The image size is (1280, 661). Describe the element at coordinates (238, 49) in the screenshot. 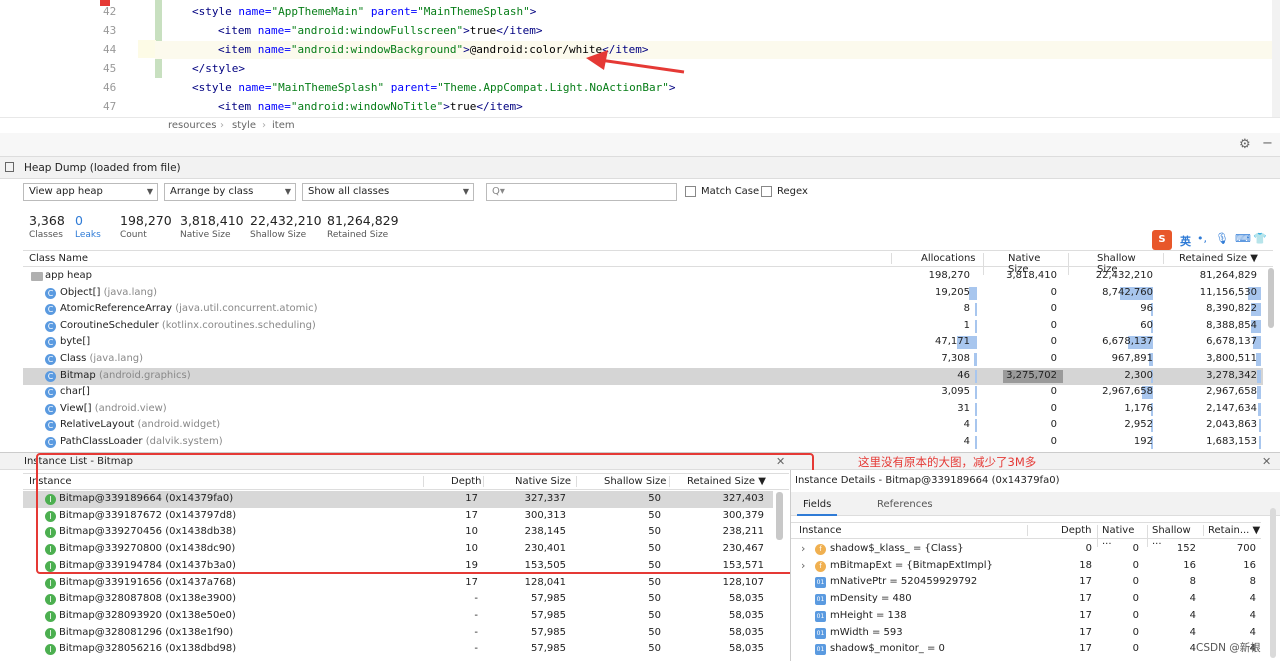

I see `code-token: <item` at that location.